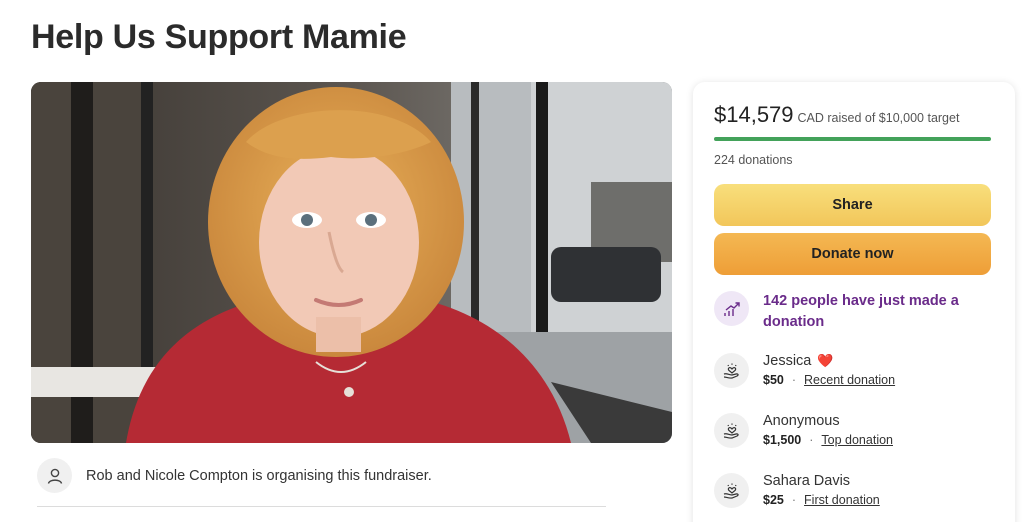 The height and width of the screenshot is (522, 1024). What do you see at coordinates (861, 311) in the screenshot?
I see `recent-activity-text: 142 people have just made a donation` at bounding box center [861, 311].